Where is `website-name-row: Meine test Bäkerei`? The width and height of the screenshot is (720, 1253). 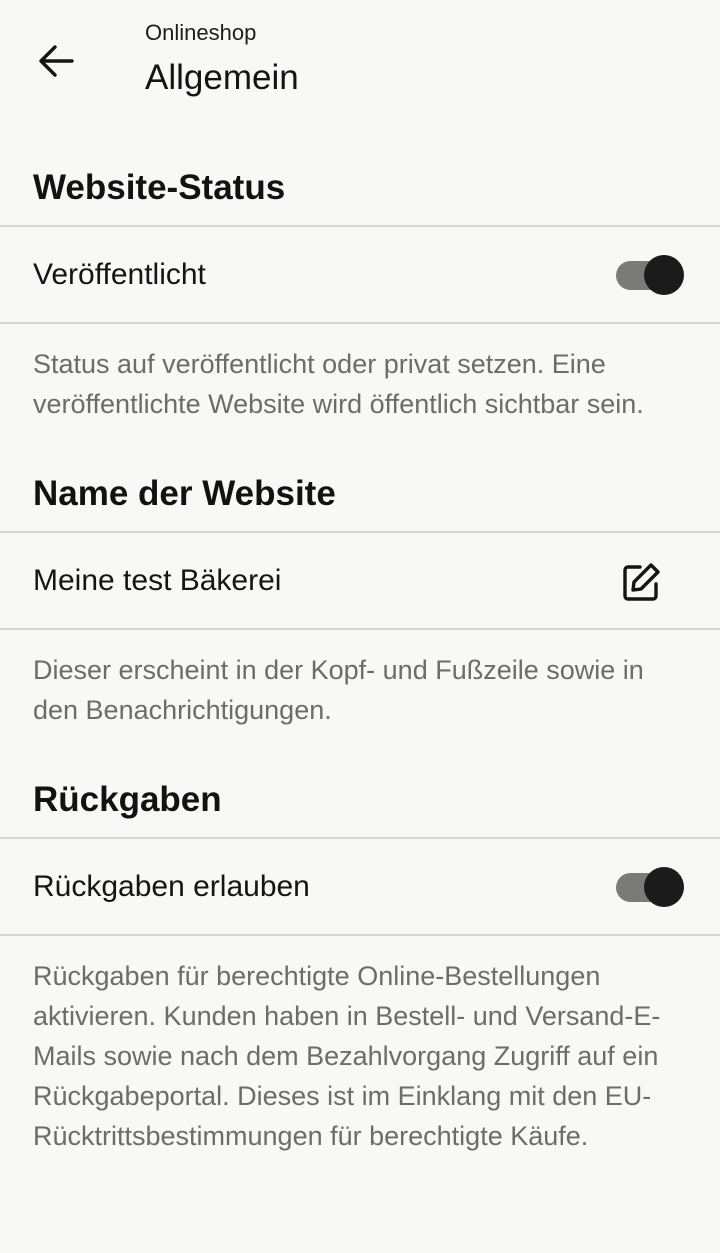 website-name-row: Meine test Bäkerei is located at coordinates (360, 581).